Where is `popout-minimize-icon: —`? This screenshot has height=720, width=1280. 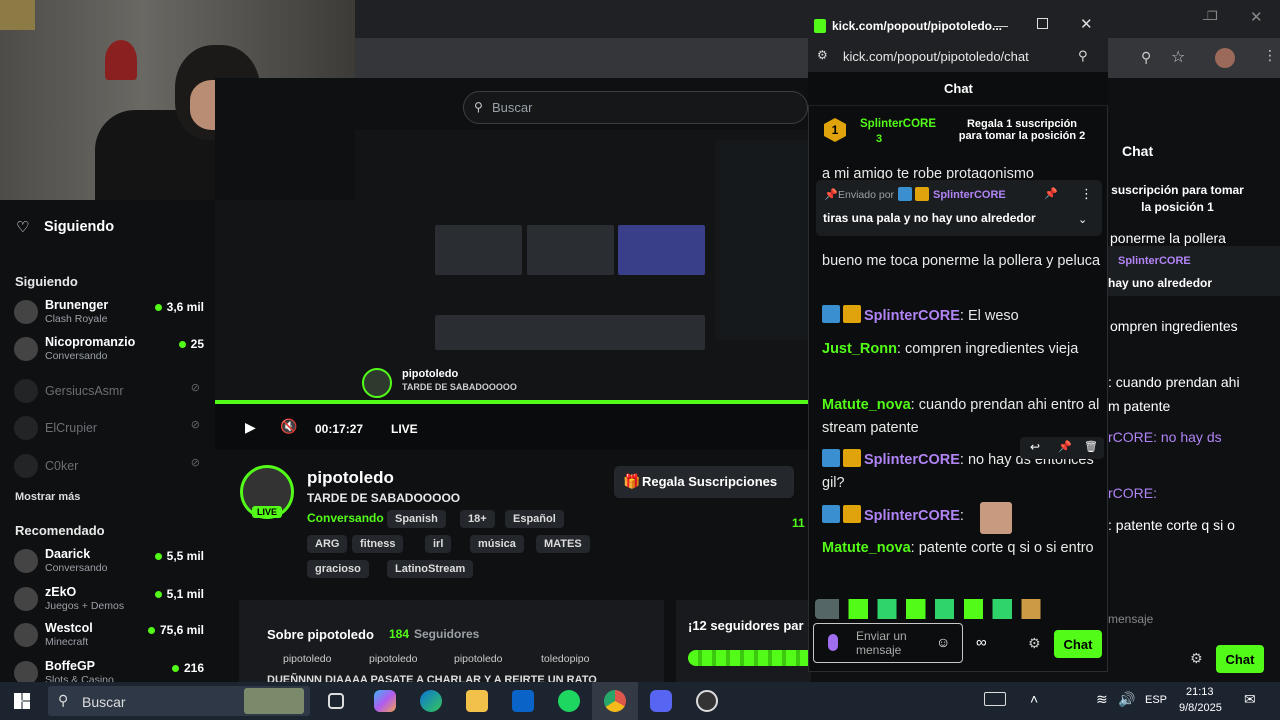
popout-minimize-icon: — is located at coordinates (1001, 25).